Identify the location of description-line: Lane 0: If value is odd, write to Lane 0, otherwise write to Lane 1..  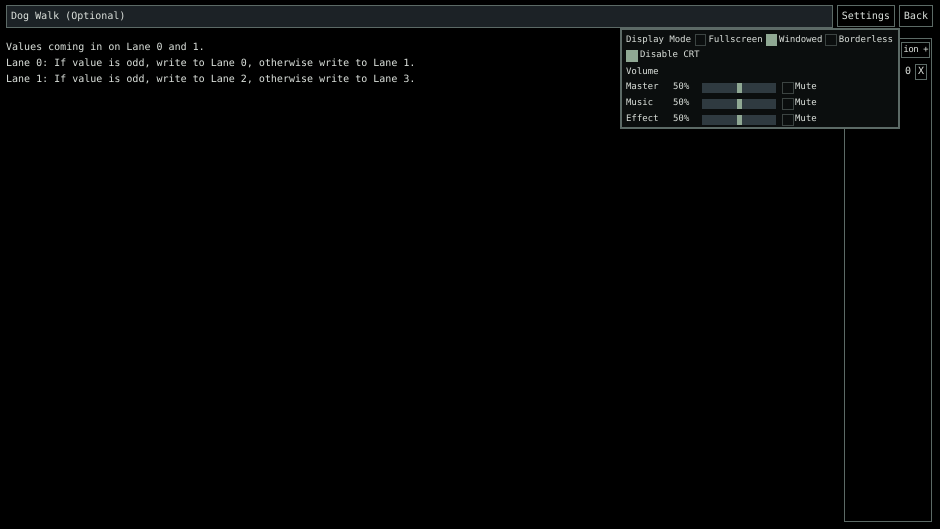
(211, 64).